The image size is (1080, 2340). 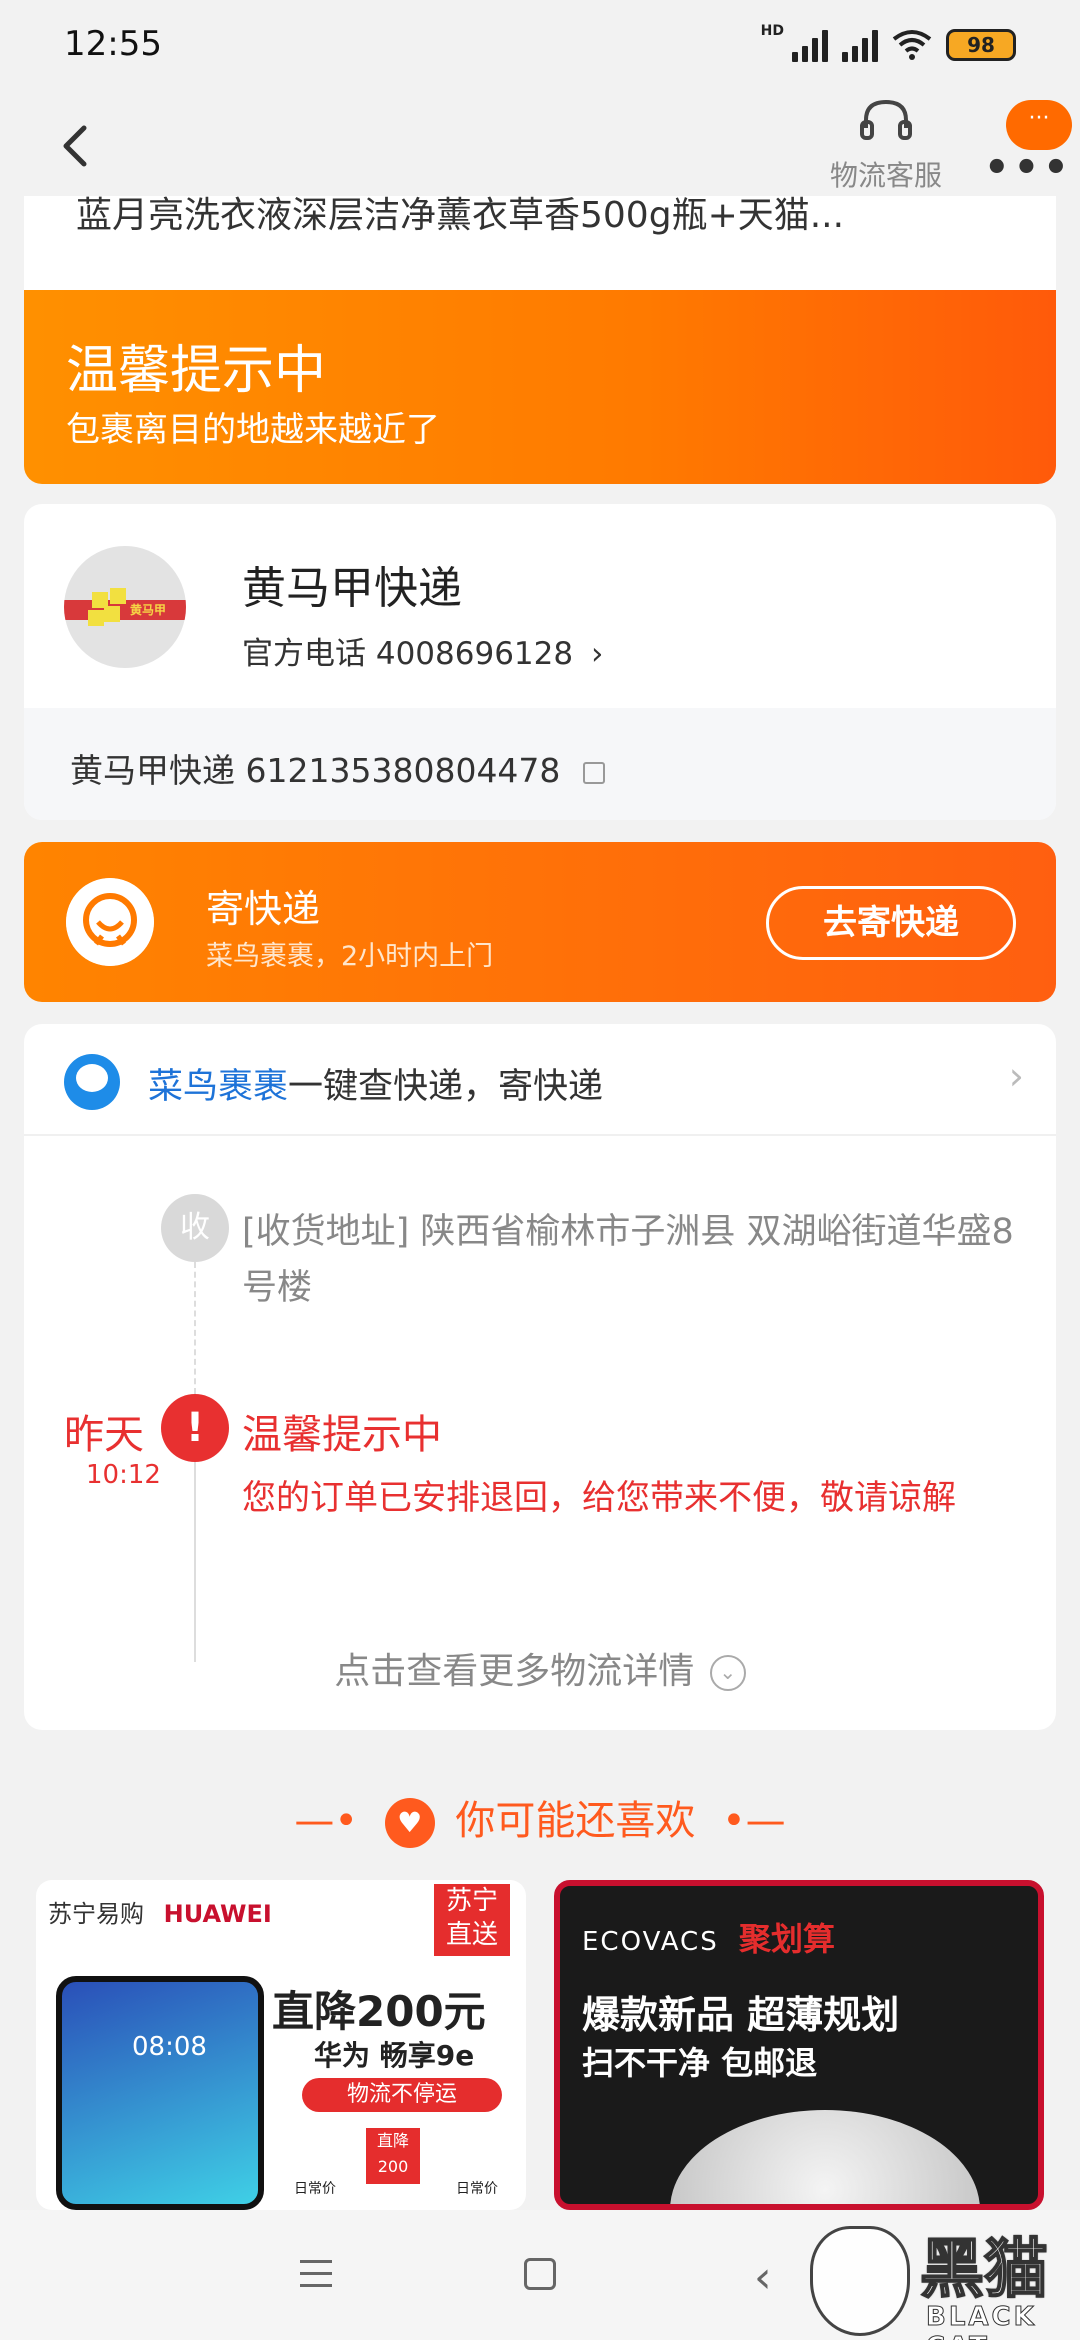 What do you see at coordinates (169, 2047) in the screenshot?
I see `phone-screen-time: 08:08` at bounding box center [169, 2047].